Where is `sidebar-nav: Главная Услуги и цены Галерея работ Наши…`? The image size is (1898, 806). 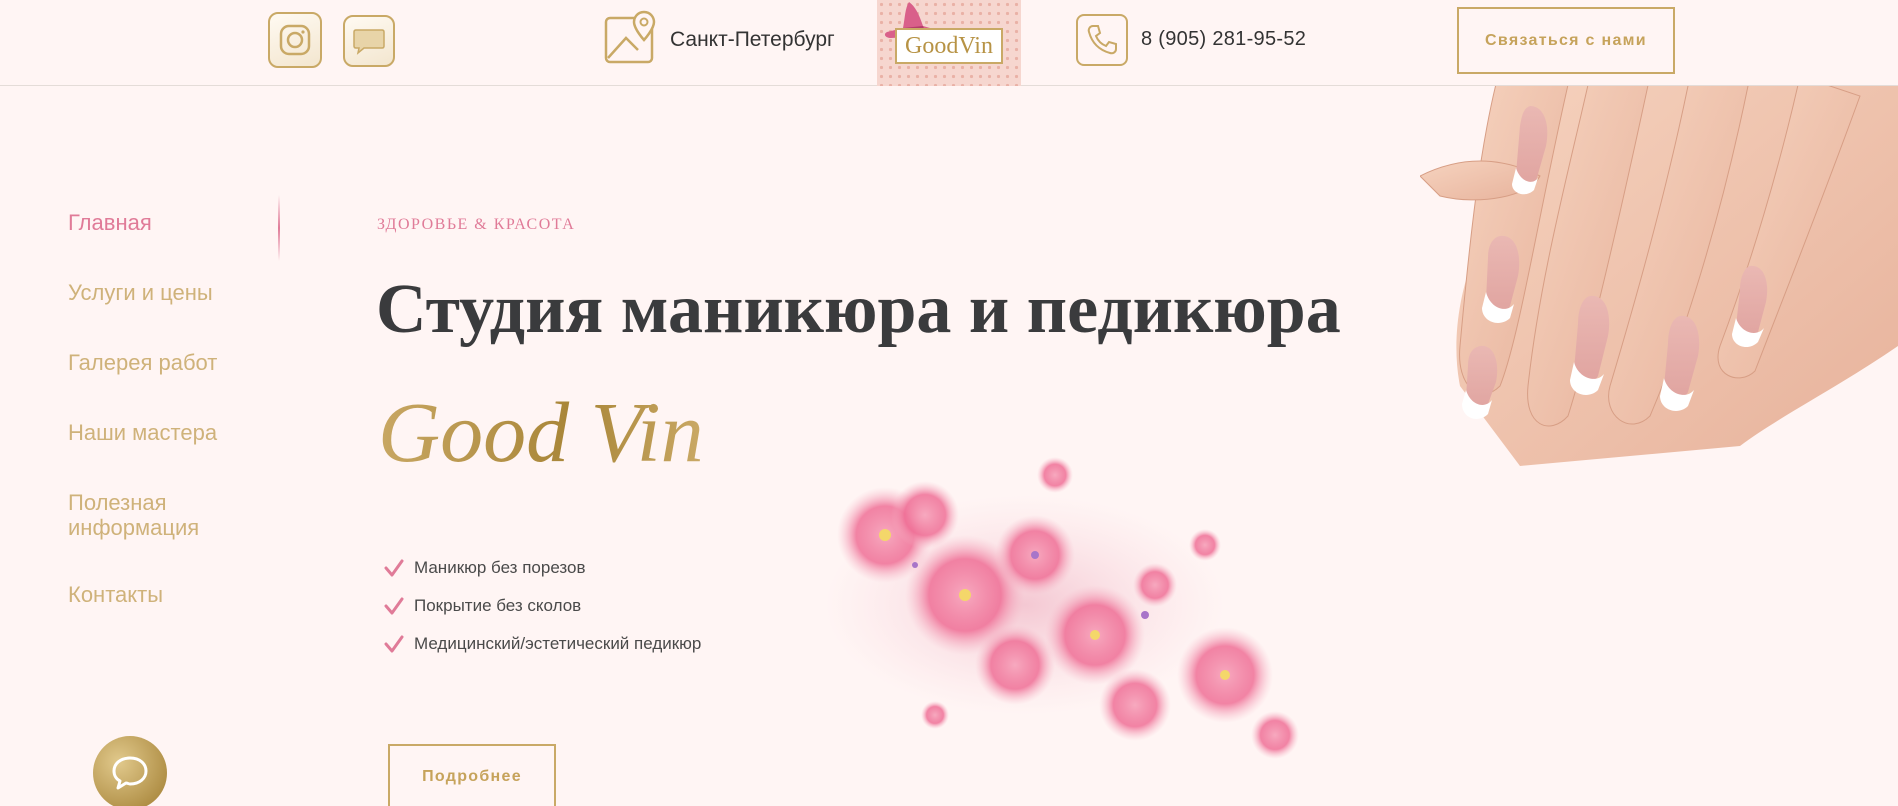 sidebar-nav: Главная Услуги и цены Галерея работ Наши… is located at coordinates (178, 431).